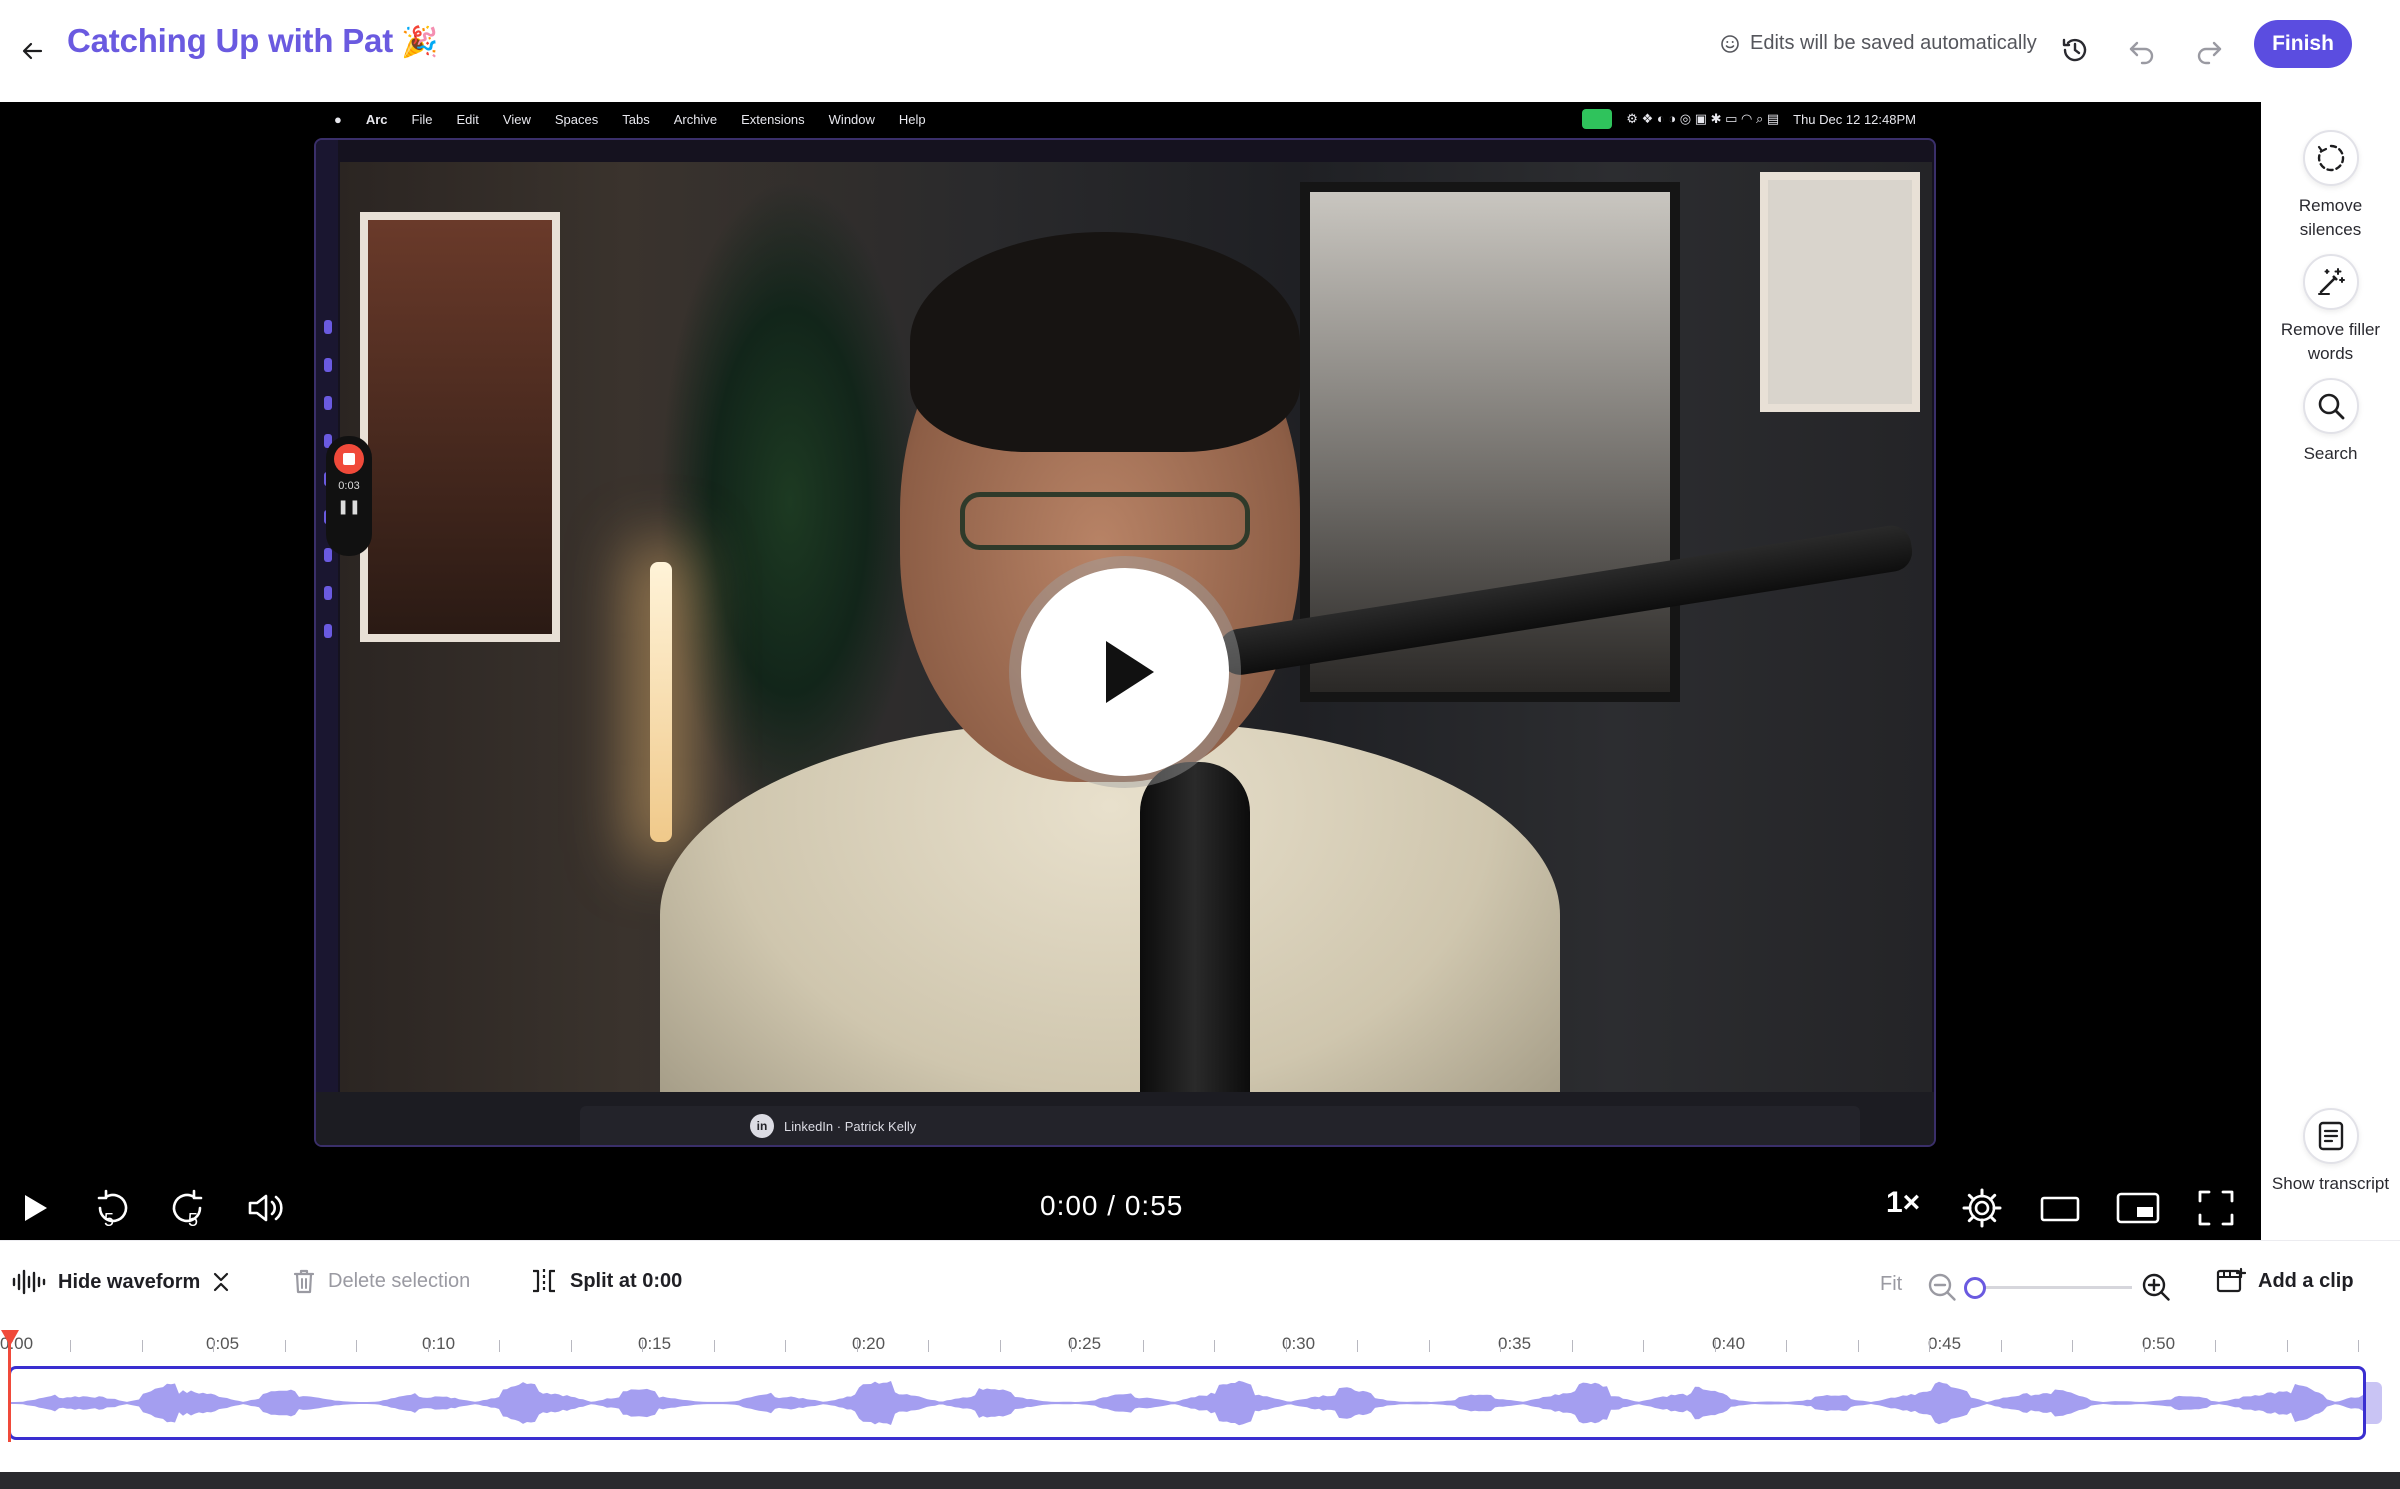 This screenshot has width=2400, height=1489. I want to click on hide-waveform-button: Hide waveform, so click(121, 1282).